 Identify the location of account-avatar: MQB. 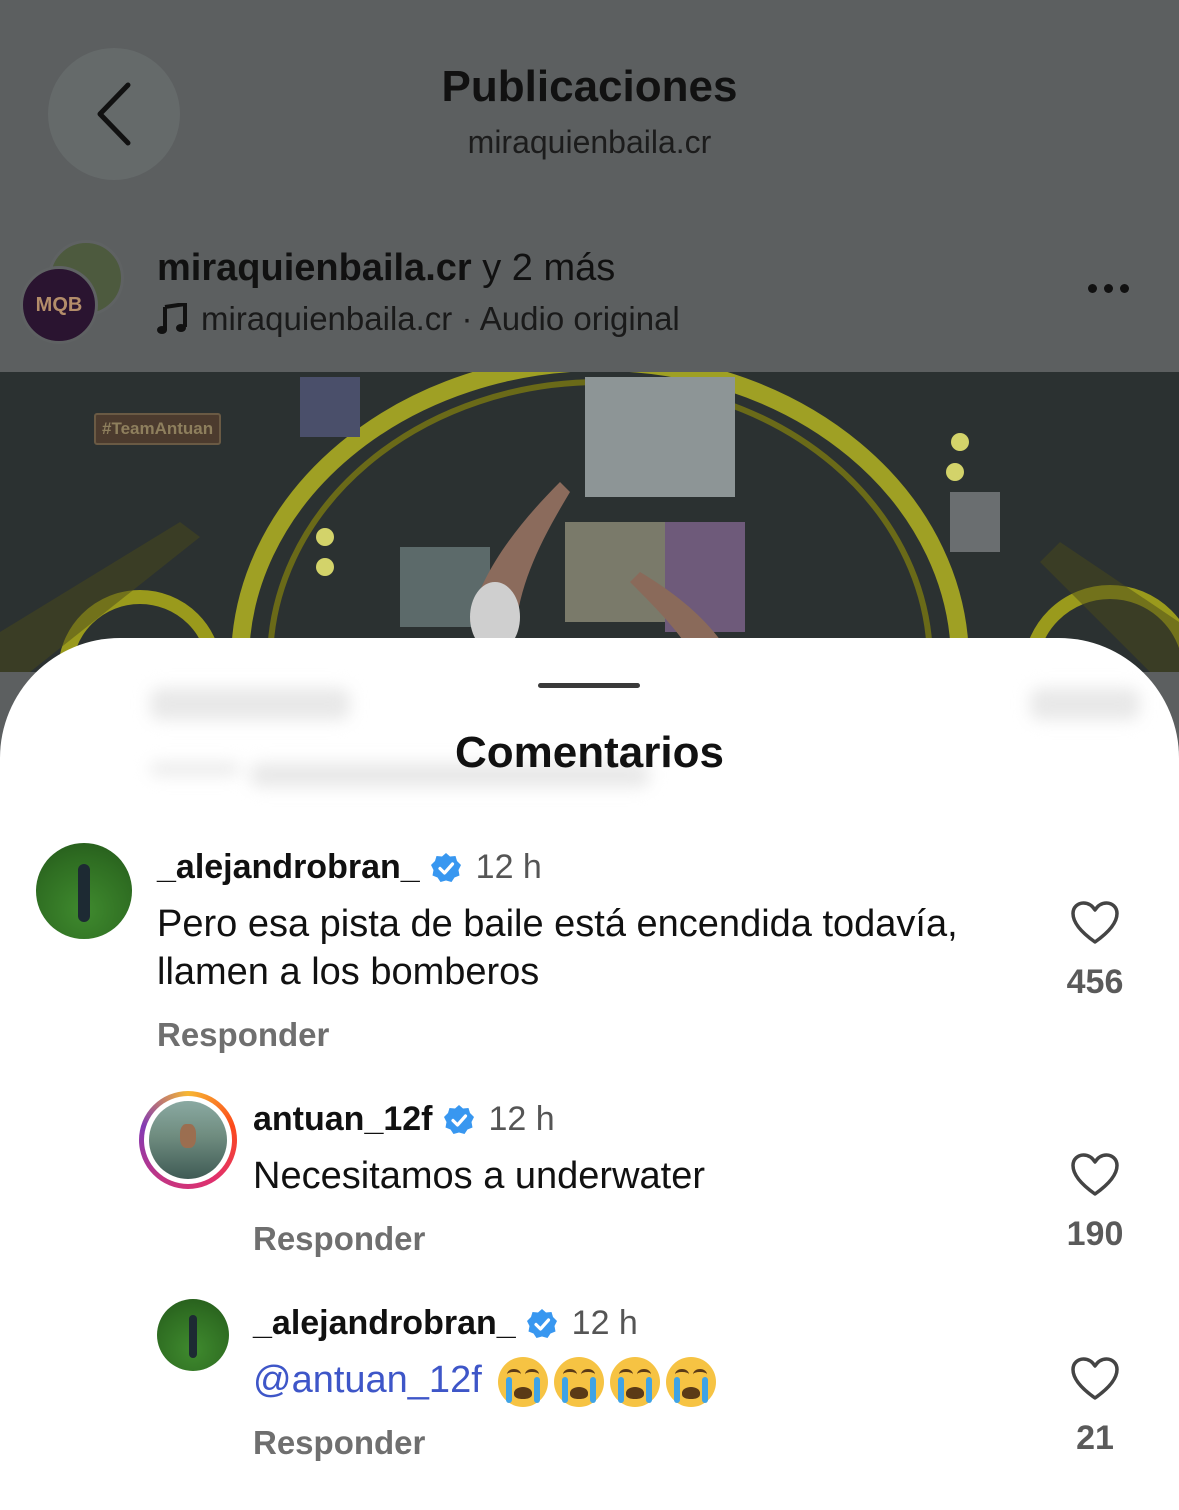
(59, 305).